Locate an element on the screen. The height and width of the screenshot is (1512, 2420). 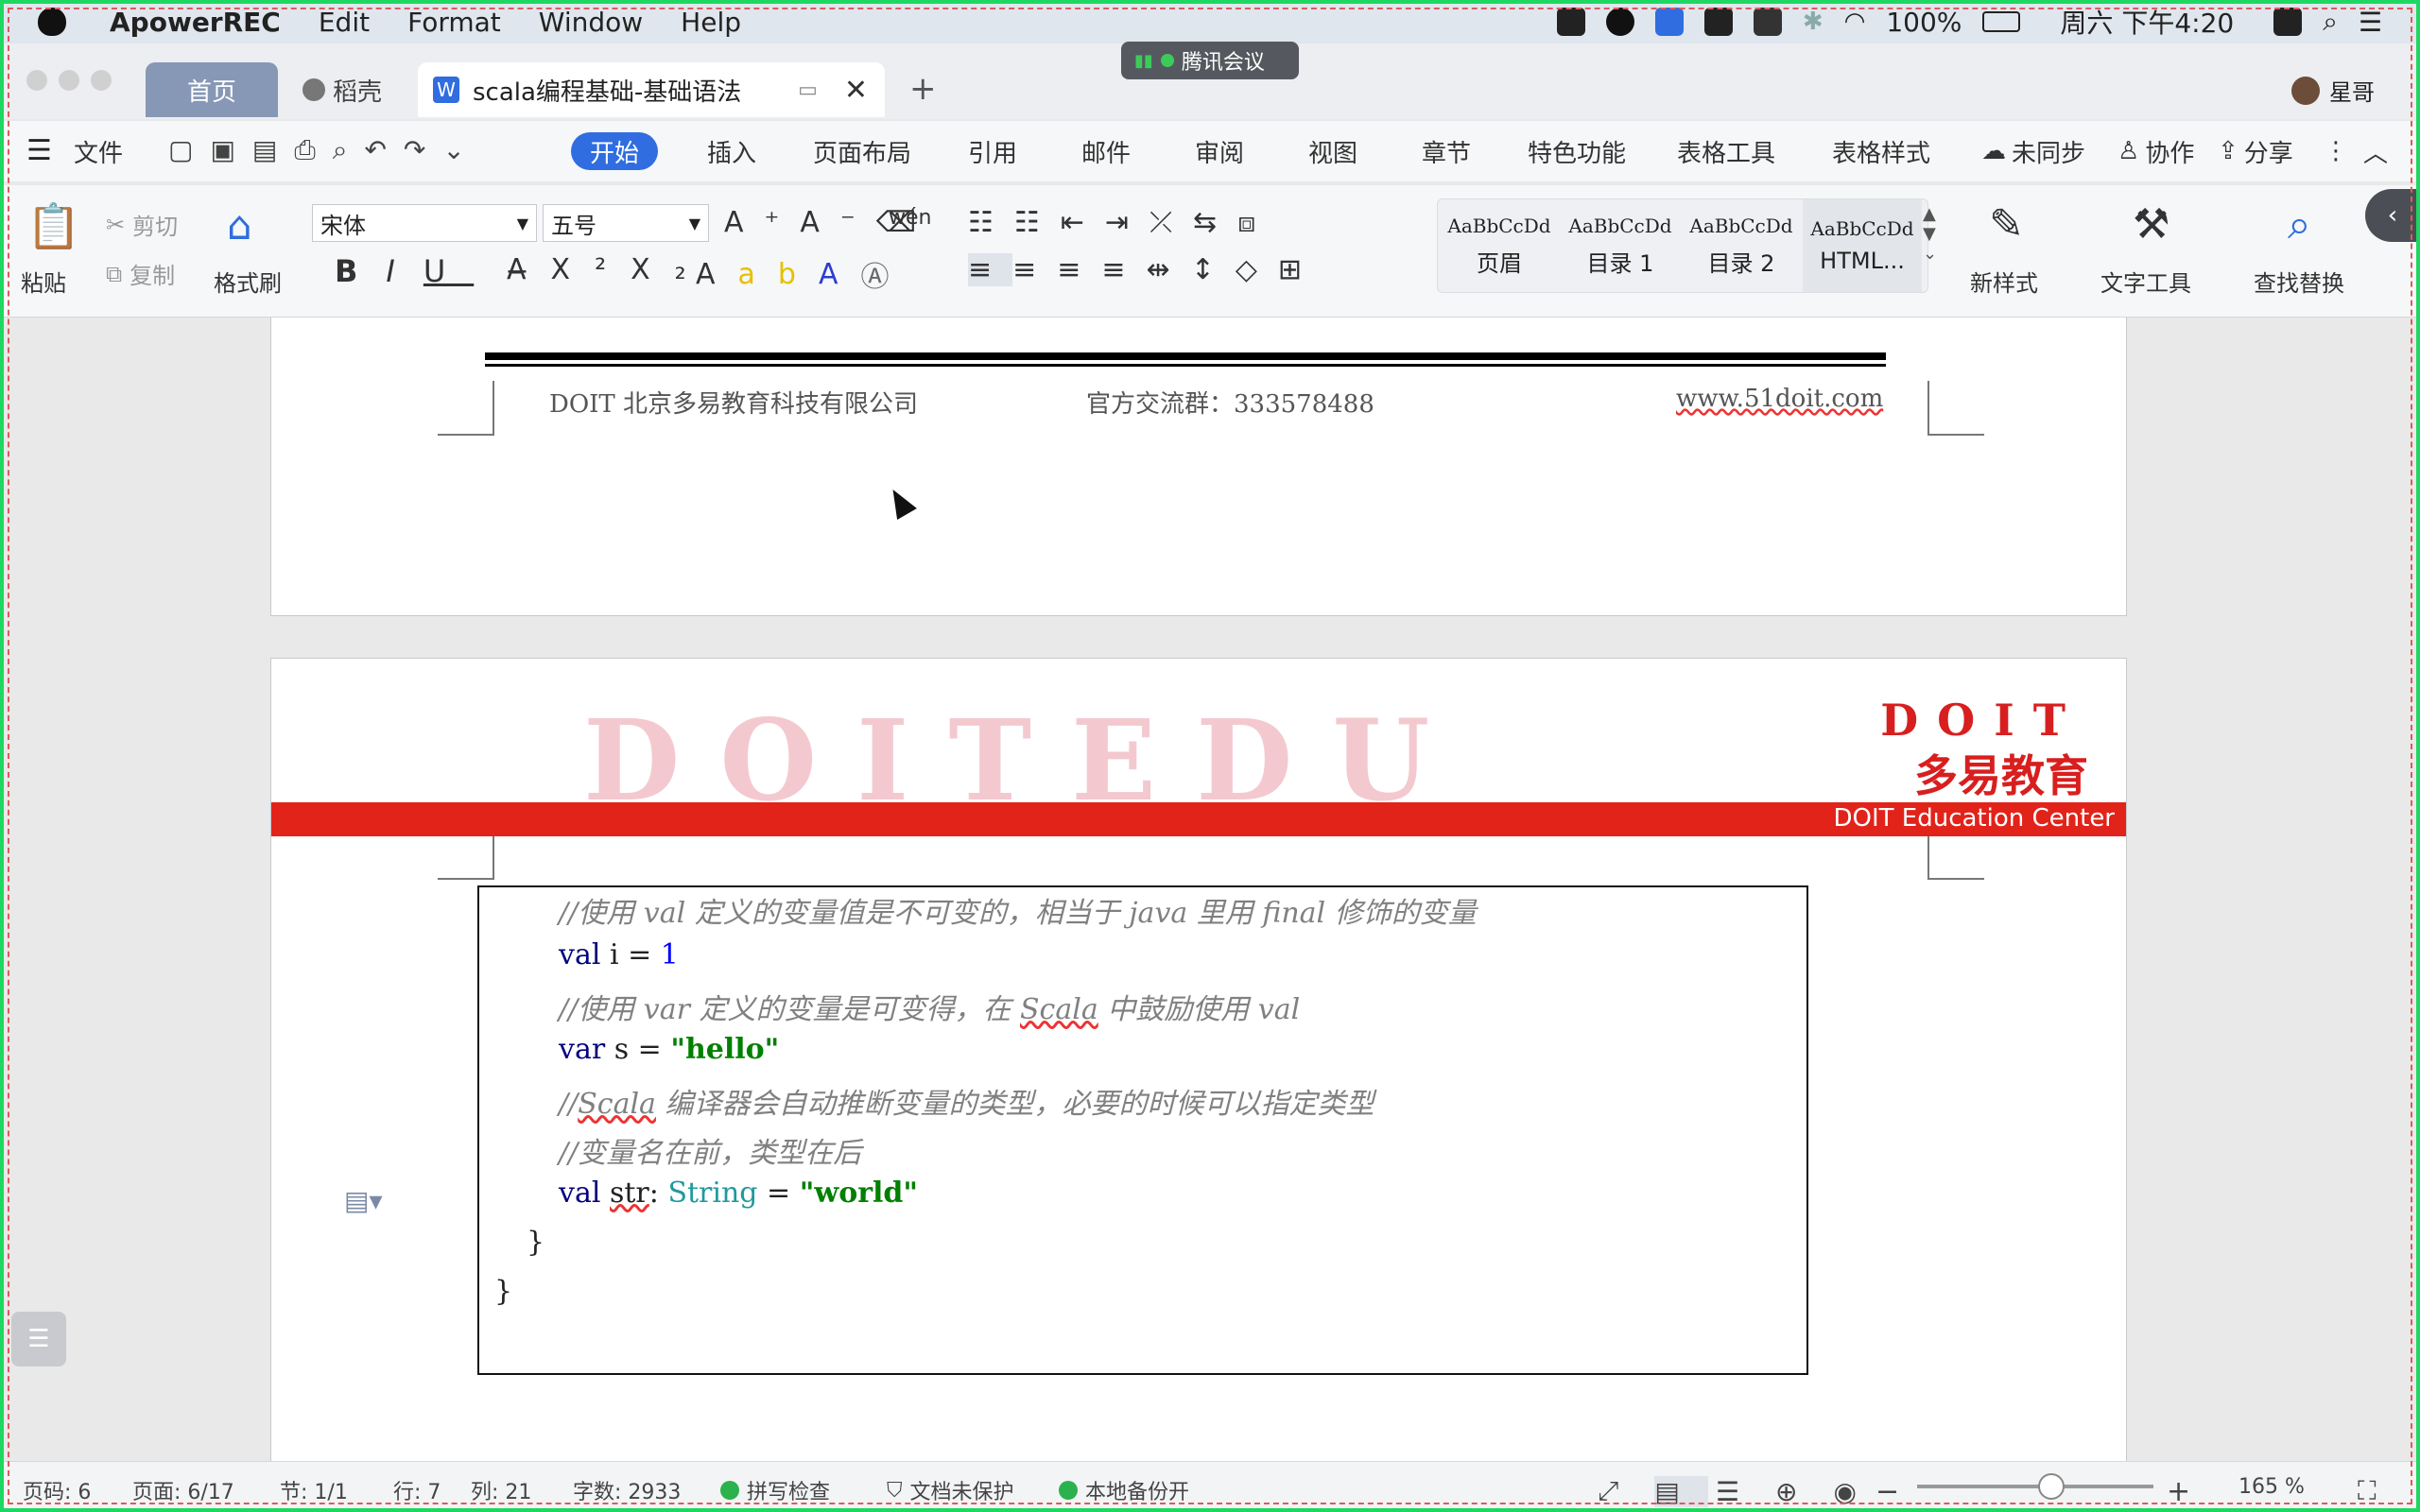
search-icon: ⌕ is located at coordinates (2299, 224).